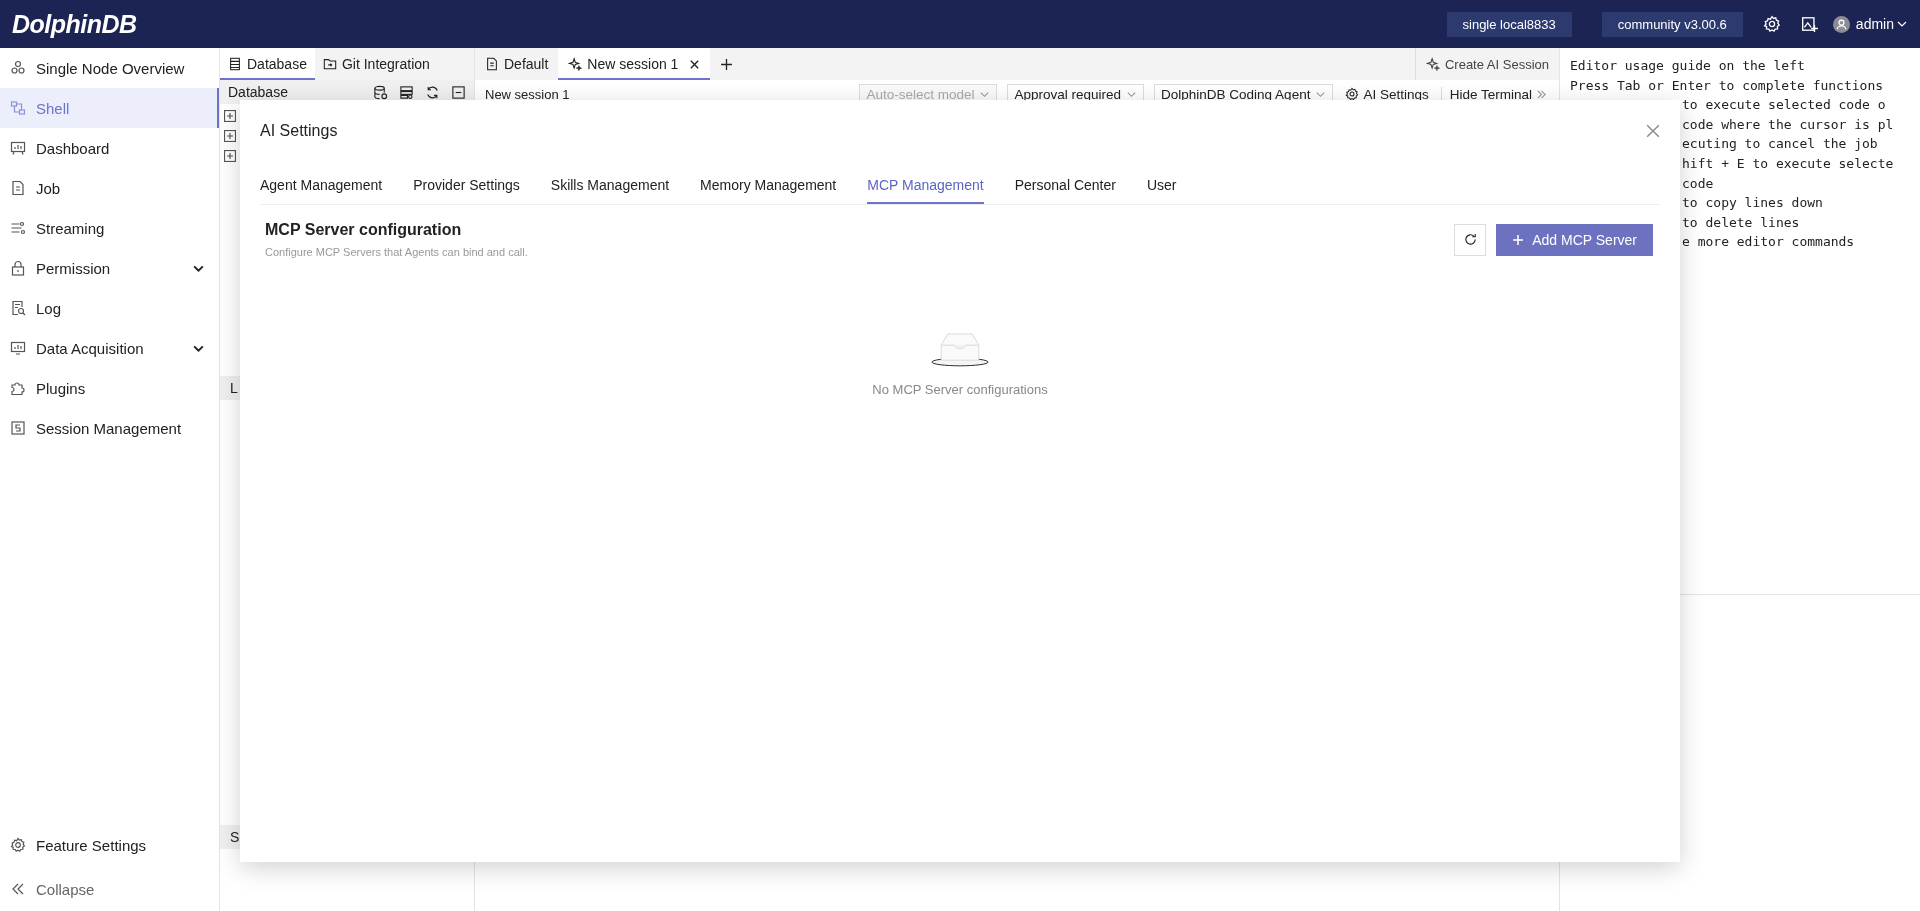  What do you see at coordinates (1780, 144) in the screenshot?
I see `terminal-line: ecuting to cancel the job` at bounding box center [1780, 144].